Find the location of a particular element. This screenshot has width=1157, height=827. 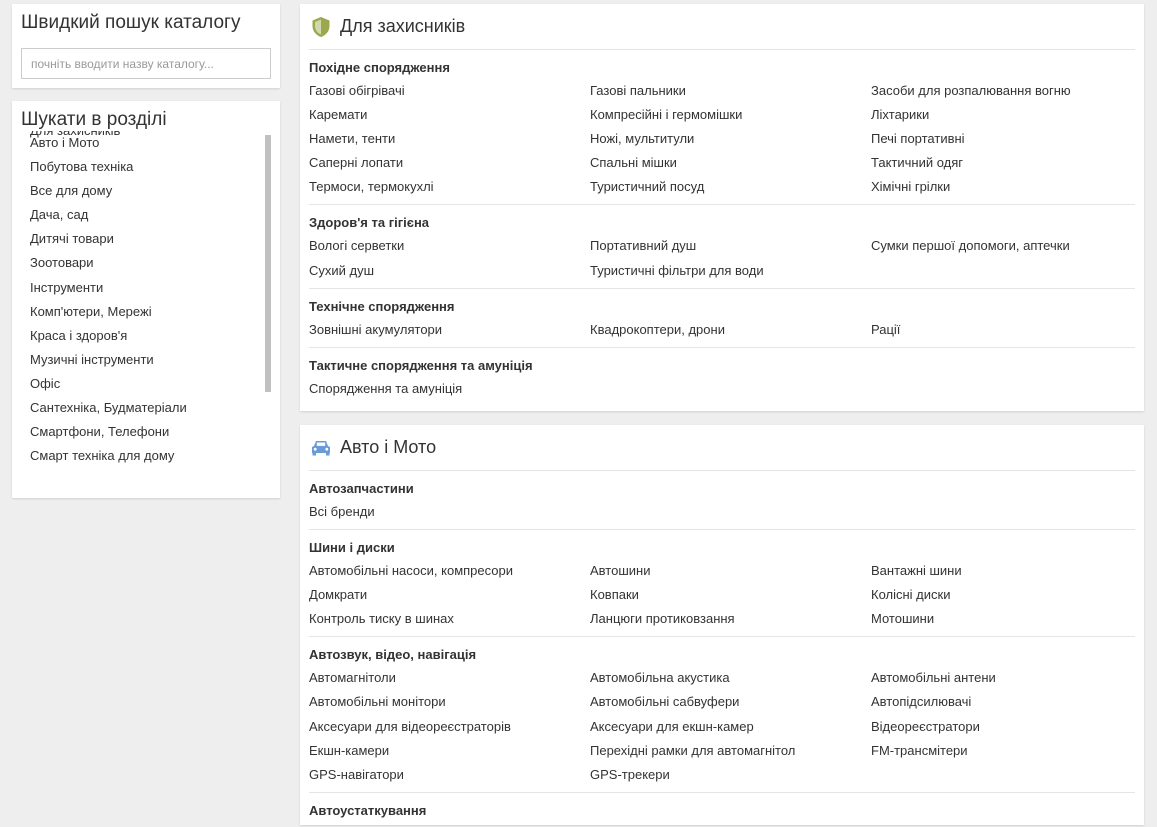

catalog-search-input is located at coordinates (146, 63).